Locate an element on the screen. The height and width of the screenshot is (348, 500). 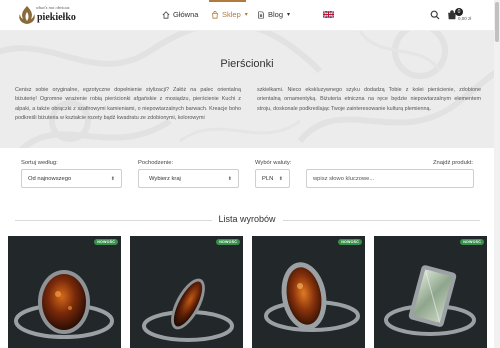
cart-button: 0 0,00 zł is located at coordinates (462, 16).